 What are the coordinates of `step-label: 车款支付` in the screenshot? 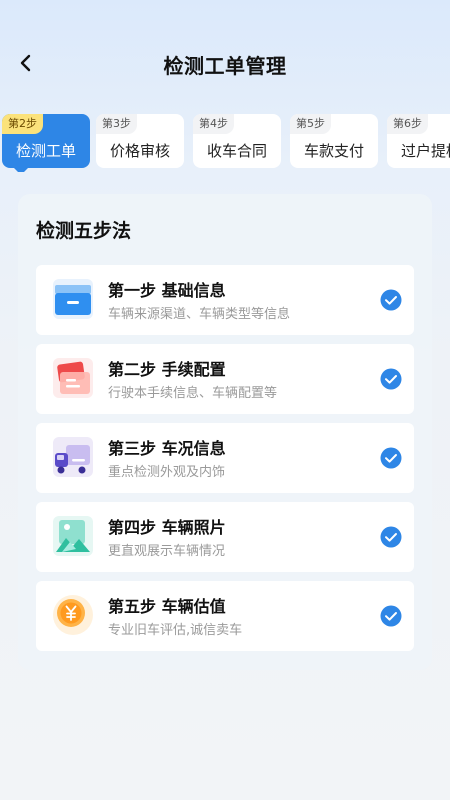 It's located at (333, 151).